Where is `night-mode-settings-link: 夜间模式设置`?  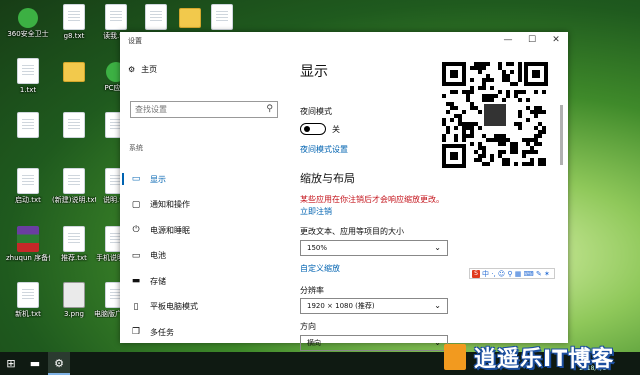
night-mode-settings-link: 夜间模式设置 is located at coordinates (324, 149).